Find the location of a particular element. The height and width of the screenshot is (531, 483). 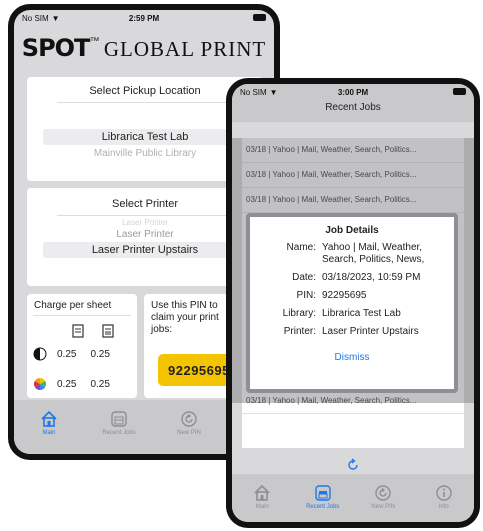

double-sided-icon is located at coordinates (108, 331).